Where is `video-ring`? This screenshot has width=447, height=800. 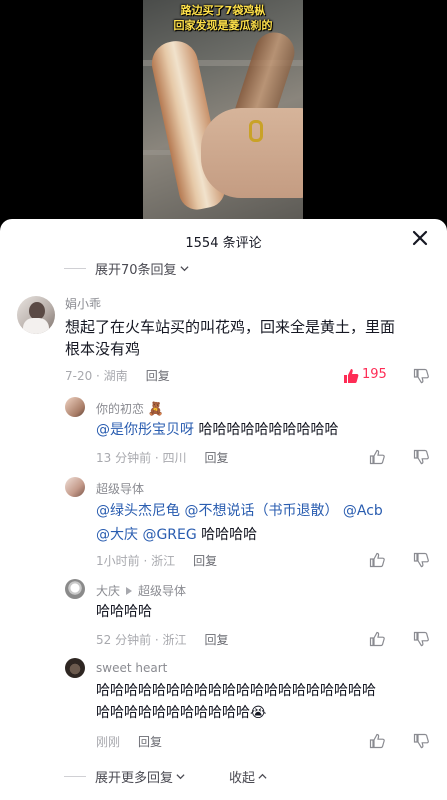 video-ring is located at coordinates (256, 131).